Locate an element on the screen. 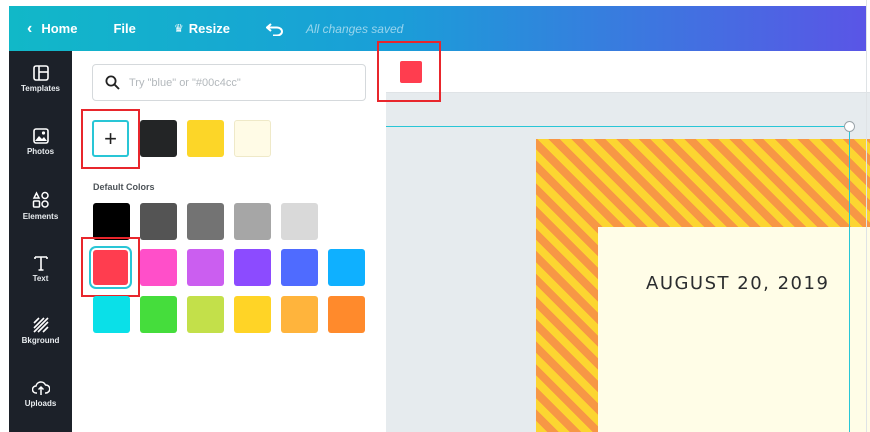 The width and height of the screenshot is (870, 432). photos-icon is located at coordinates (40, 136).